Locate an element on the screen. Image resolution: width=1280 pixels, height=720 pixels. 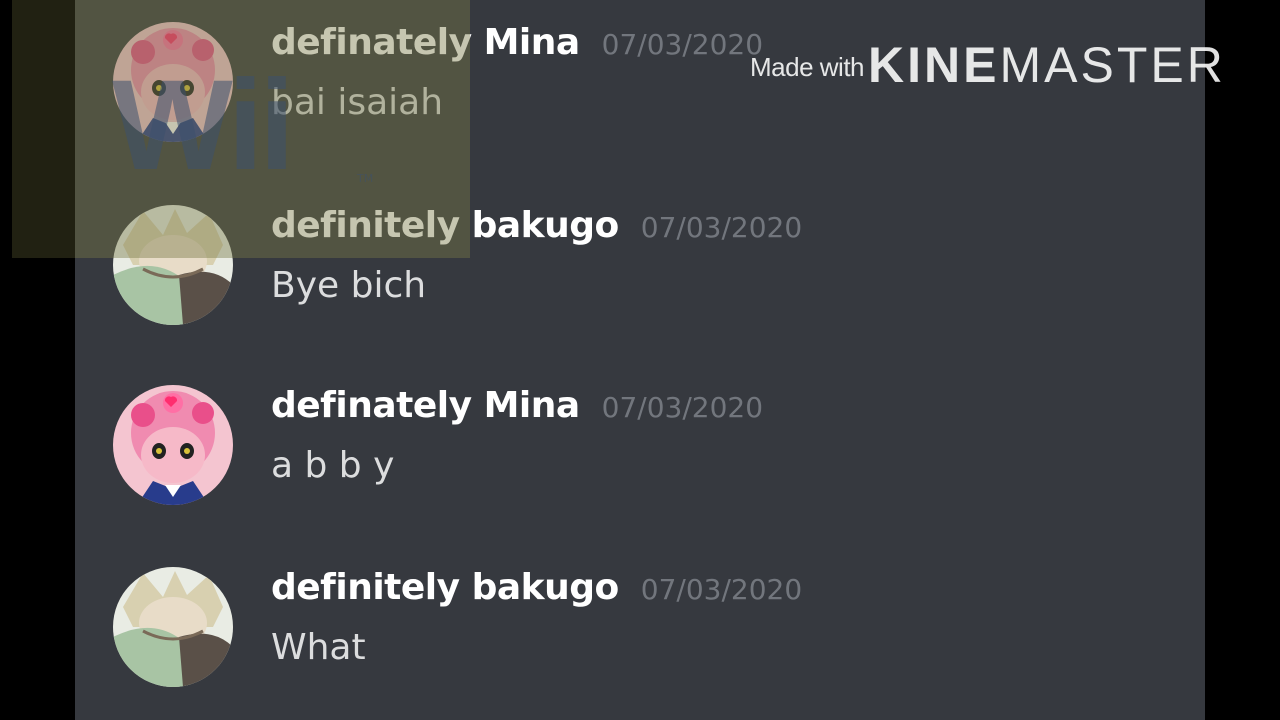
message-header: definately Mina 07/03/2020 is located at coordinates (517, 405).